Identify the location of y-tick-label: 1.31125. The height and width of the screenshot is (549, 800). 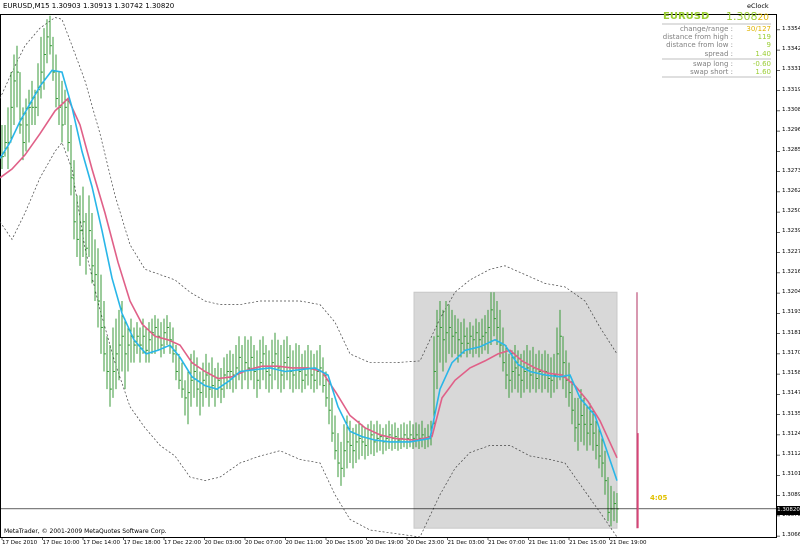
(791, 454).